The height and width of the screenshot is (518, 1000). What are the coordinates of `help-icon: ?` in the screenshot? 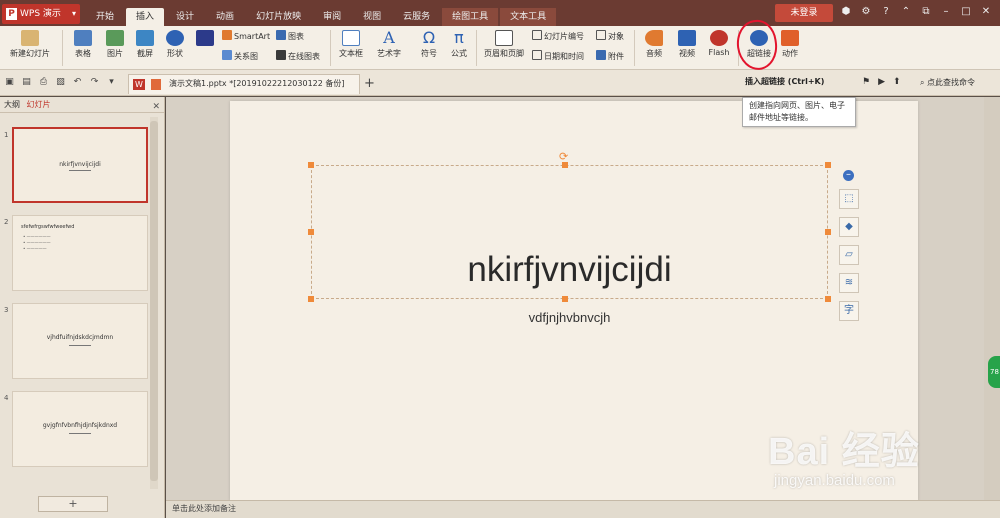 It's located at (886, 12).